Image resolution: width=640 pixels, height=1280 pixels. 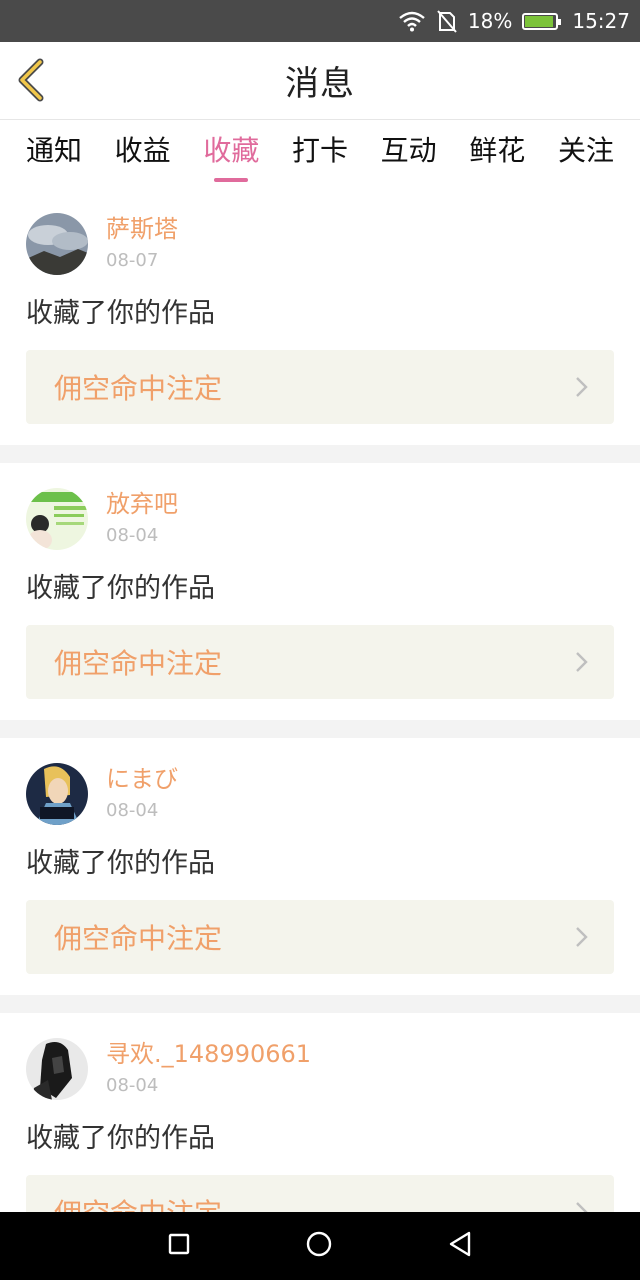 I want to click on battery-percent: 18%, so click(x=490, y=21).